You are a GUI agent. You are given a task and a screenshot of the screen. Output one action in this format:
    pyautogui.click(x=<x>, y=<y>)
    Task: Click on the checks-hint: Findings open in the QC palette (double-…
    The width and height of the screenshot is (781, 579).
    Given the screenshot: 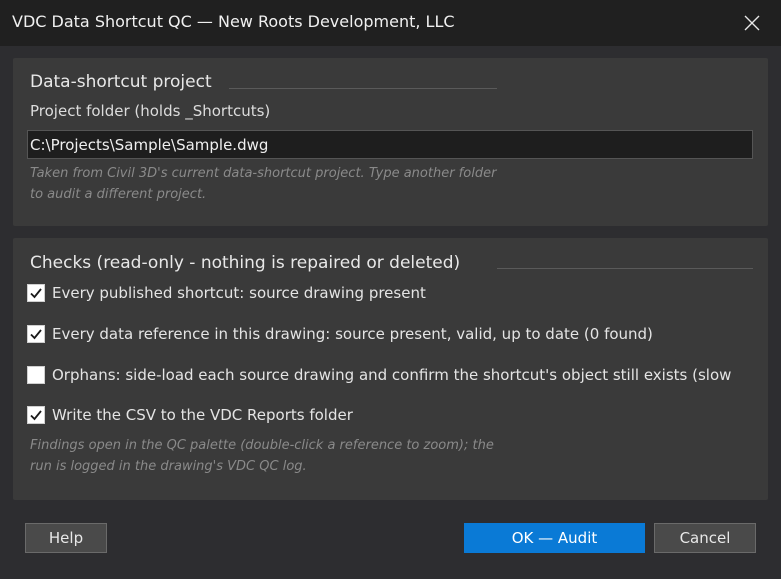 What is the action you would take?
    pyautogui.click(x=300, y=456)
    